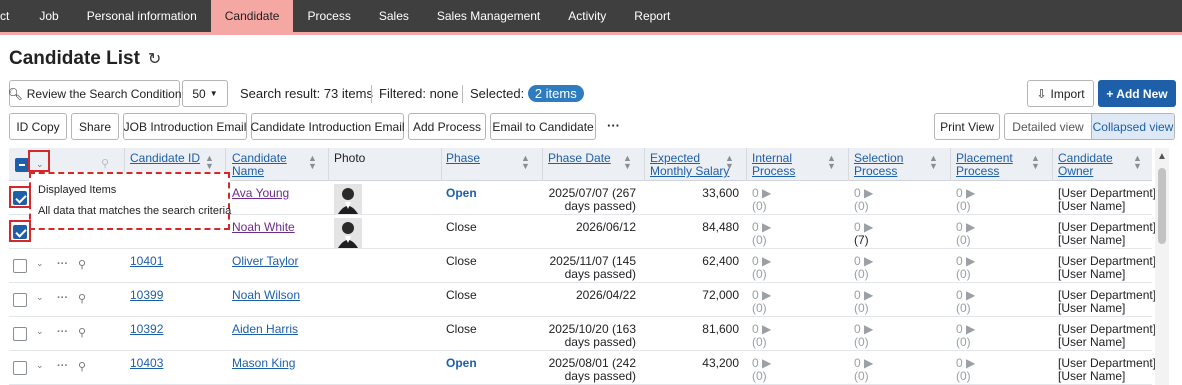 The height and width of the screenshot is (385, 1182). I want to click on candidate-id-link: 10399, so click(146, 295).